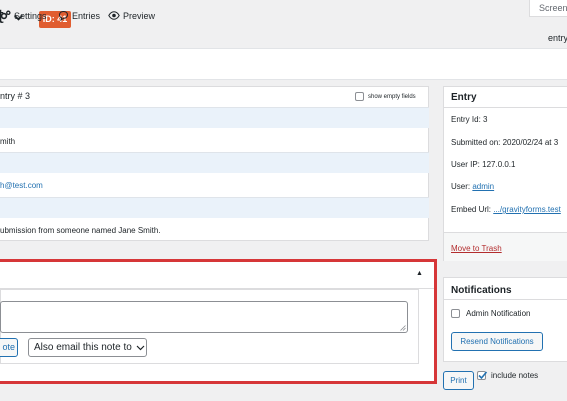  What do you see at coordinates (140, 347) in the screenshot?
I see `chevron-down-icon` at bounding box center [140, 347].